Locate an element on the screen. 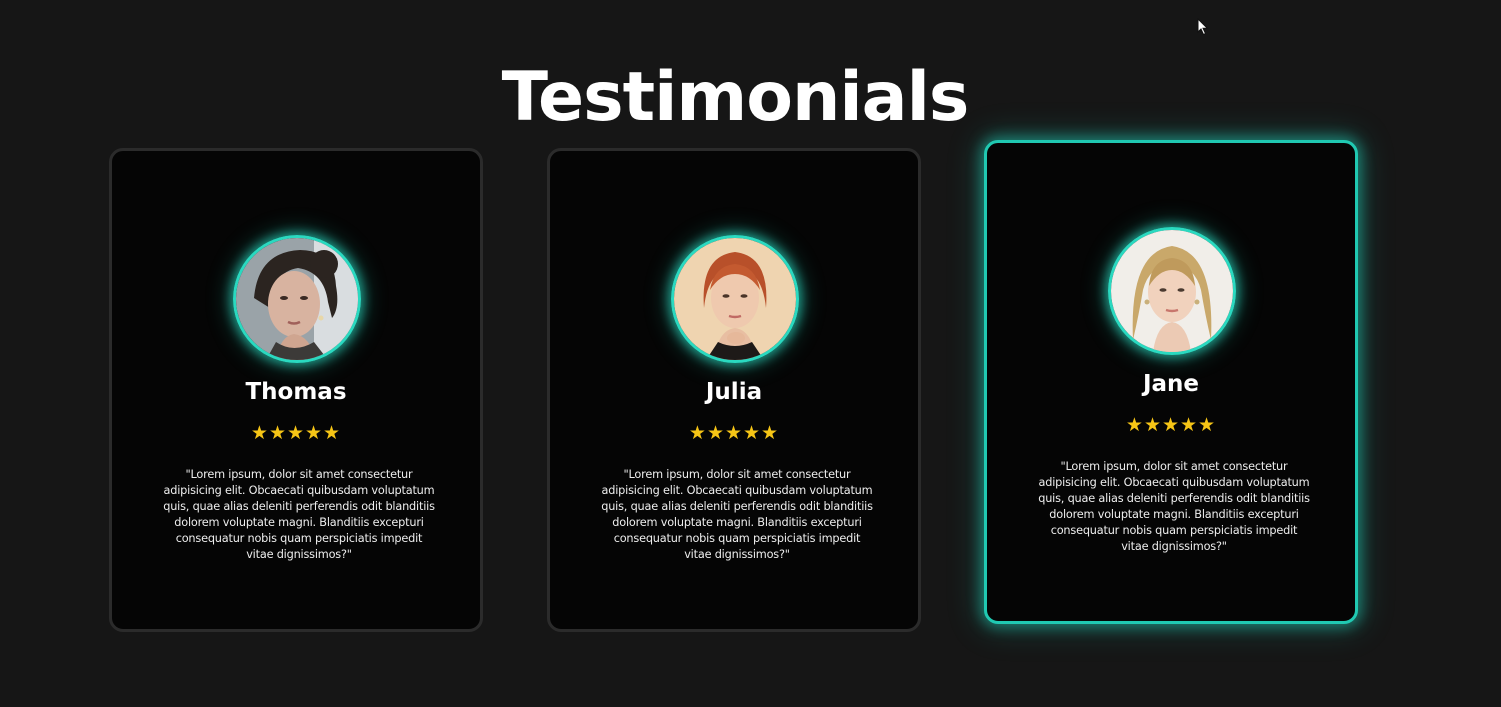 The height and width of the screenshot is (707, 1501). reviewer-name: Thomas is located at coordinates (296, 392).